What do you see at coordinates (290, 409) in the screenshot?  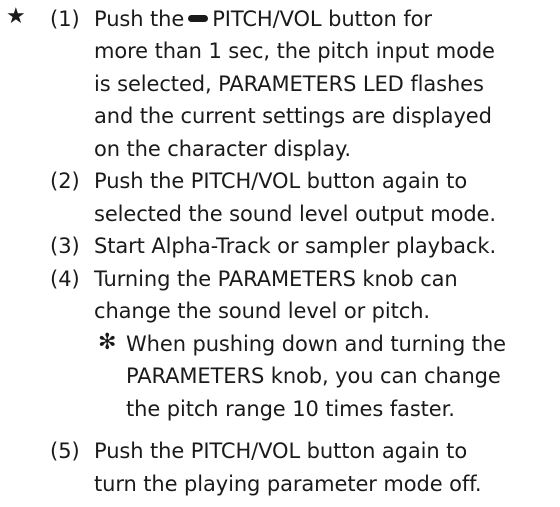 I see `note-line-3: the pitch range 10 times faster.` at bounding box center [290, 409].